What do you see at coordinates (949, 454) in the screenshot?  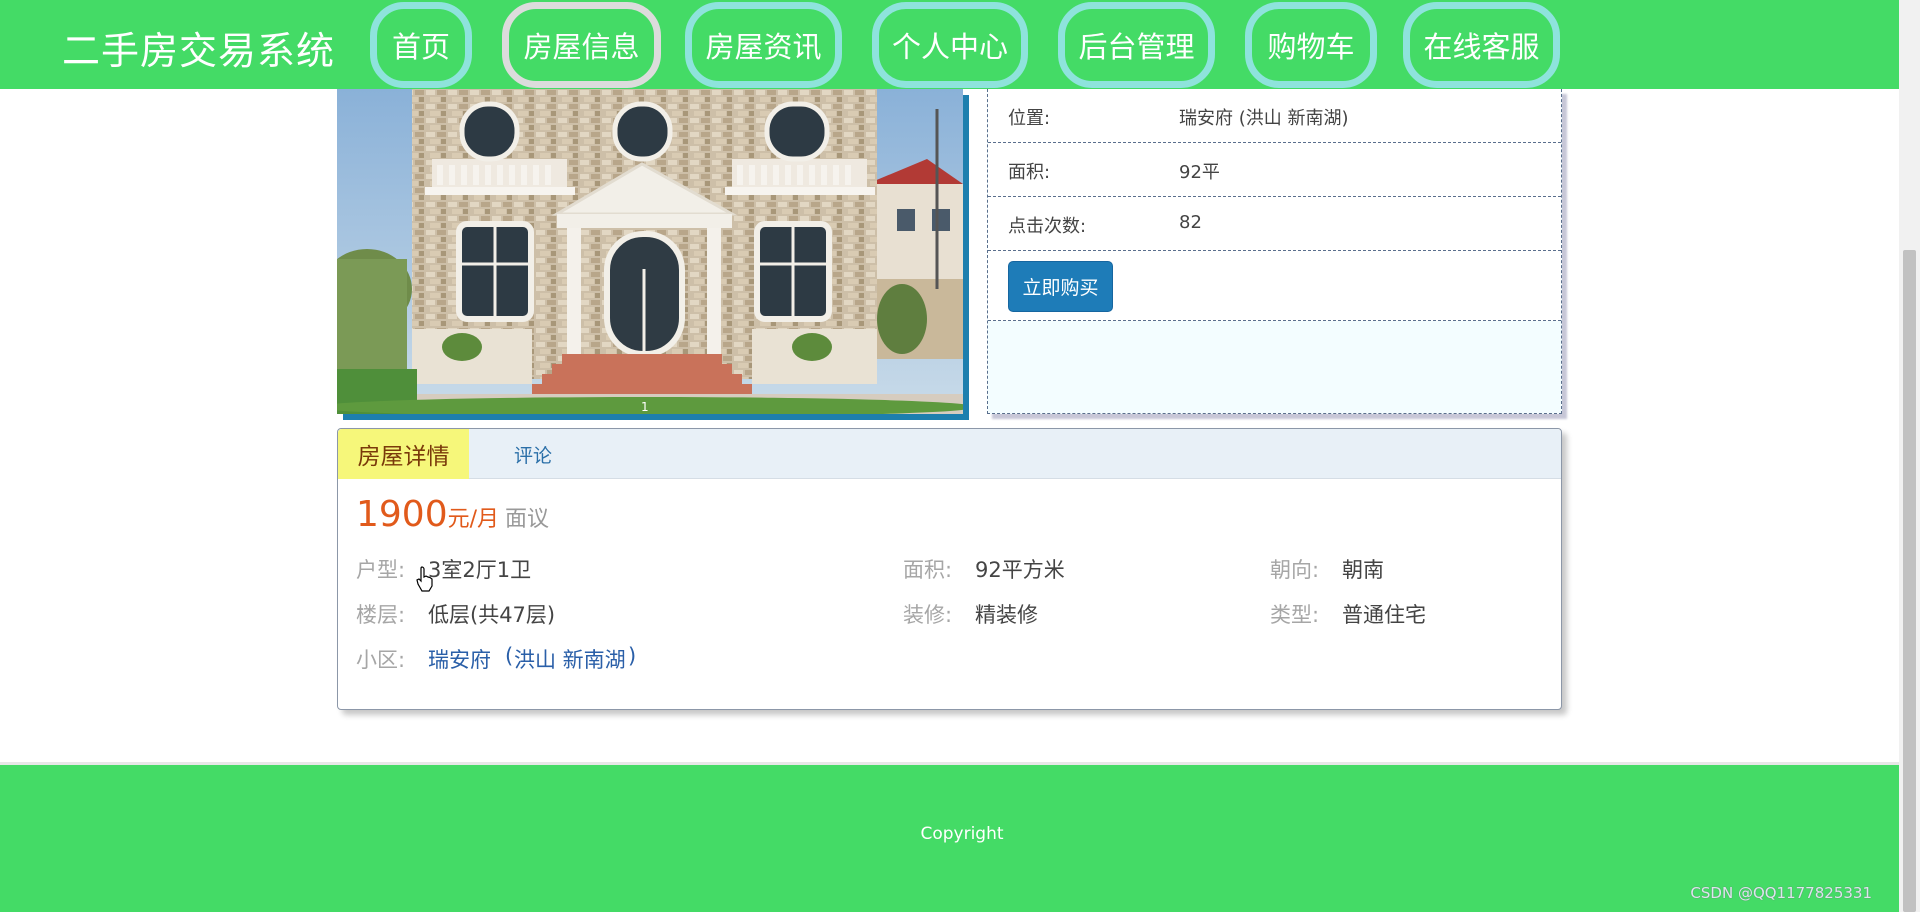 I see `detail-tabbar: 房屋详情 评论` at bounding box center [949, 454].